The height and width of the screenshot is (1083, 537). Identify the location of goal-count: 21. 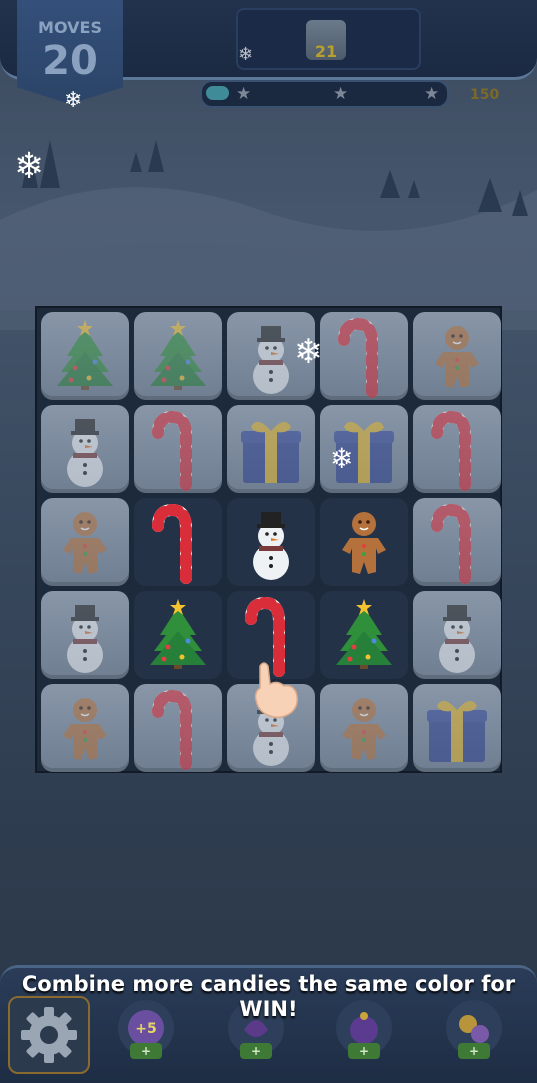
(326, 51).